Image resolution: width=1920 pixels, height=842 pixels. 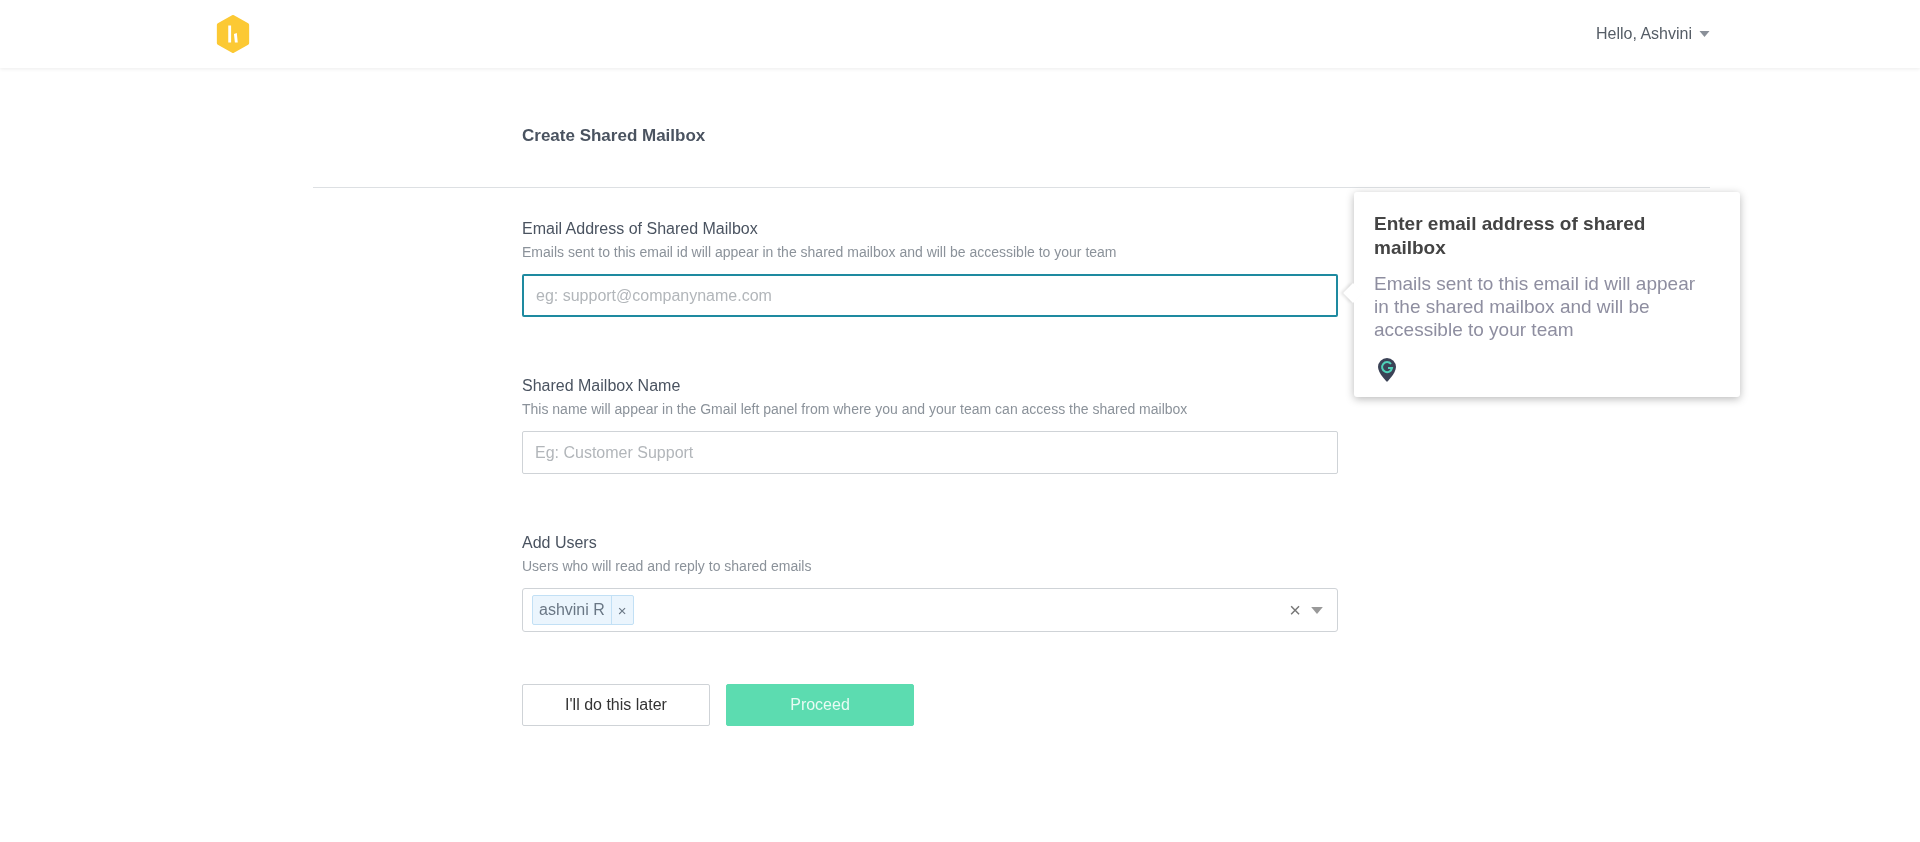 What do you see at coordinates (616, 705) in the screenshot?
I see `later-button: I'll do this later` at bounding box center [616, 705].